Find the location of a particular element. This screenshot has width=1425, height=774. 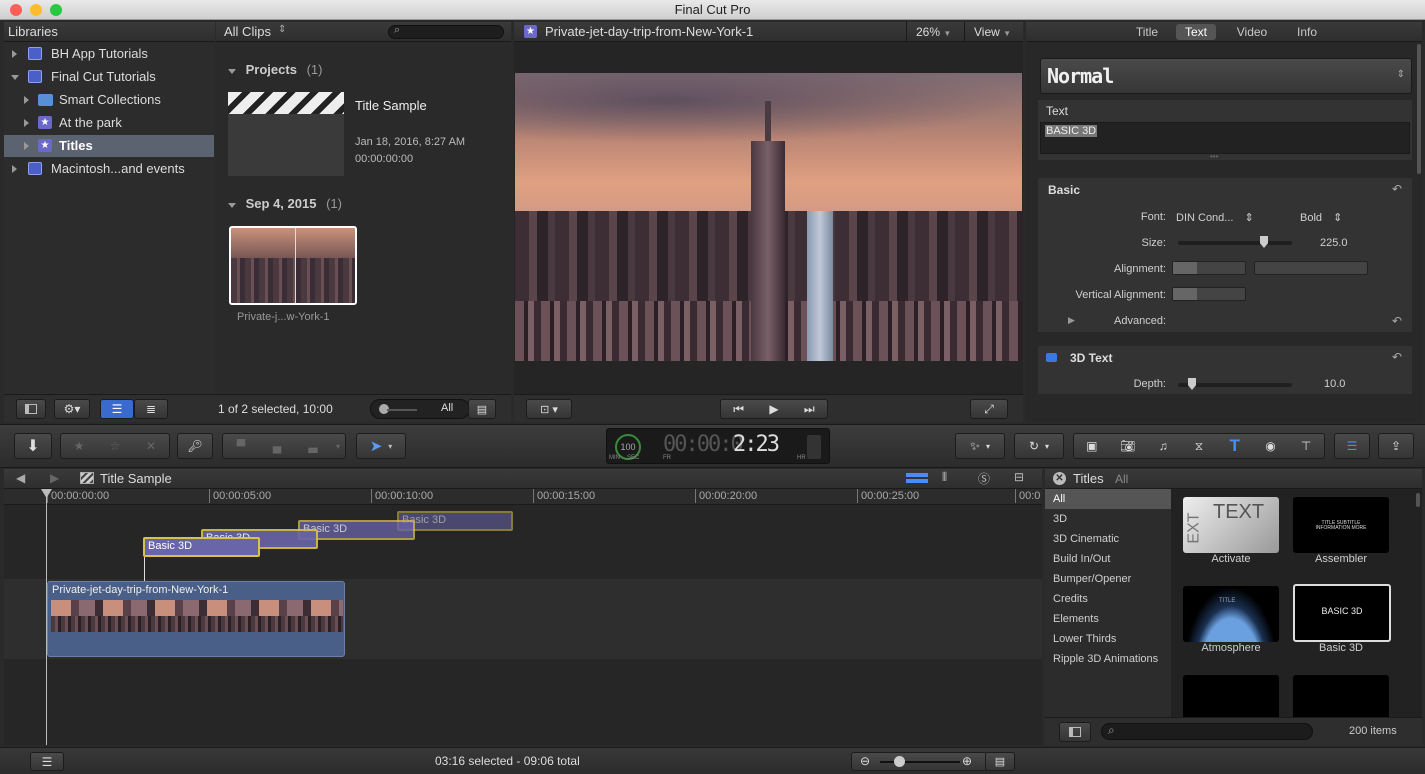

category-3d: 3D is located at coordinates (1060, 519).